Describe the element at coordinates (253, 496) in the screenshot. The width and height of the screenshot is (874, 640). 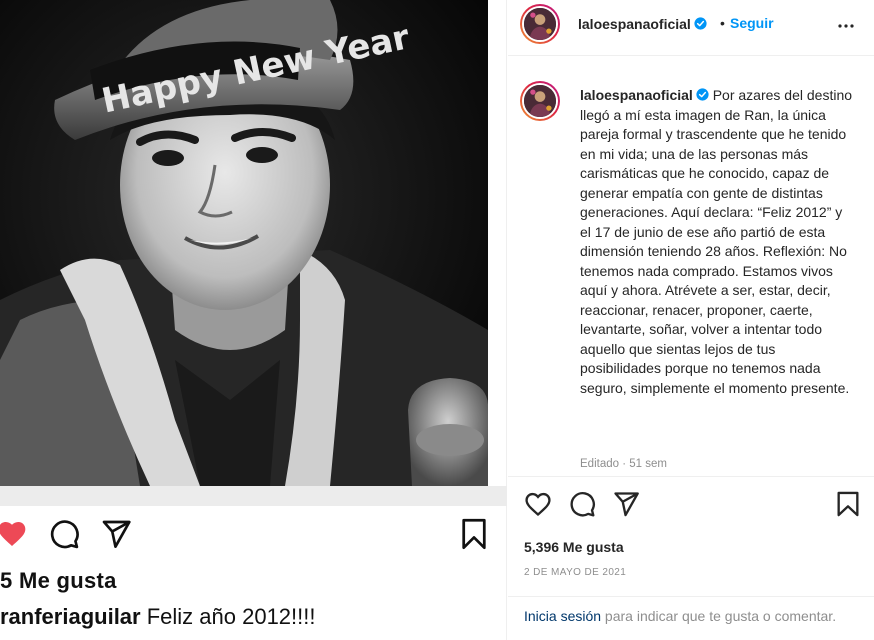
I see `photo-bottom-strip` at that location.